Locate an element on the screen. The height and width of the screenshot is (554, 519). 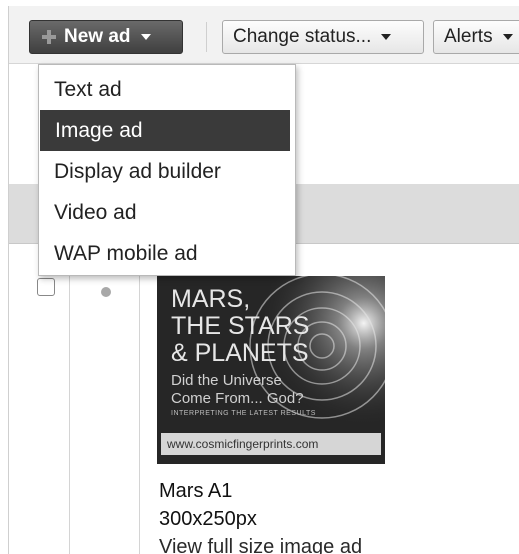
toolbar: New ad Change status... Alerts is located at coordinates (264, 35).